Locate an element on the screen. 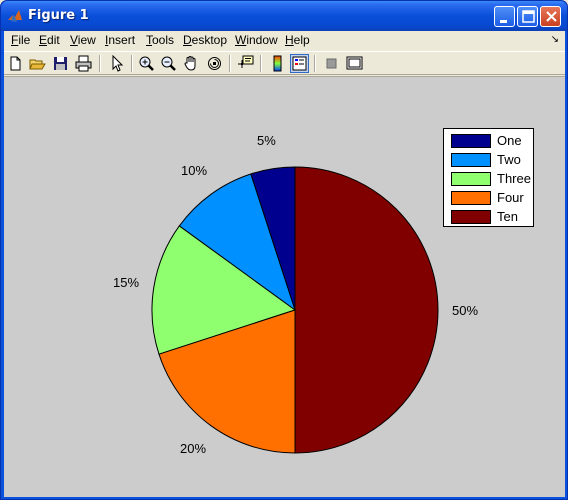  window-title: Figure 1 is located at coordinates (58, 15).